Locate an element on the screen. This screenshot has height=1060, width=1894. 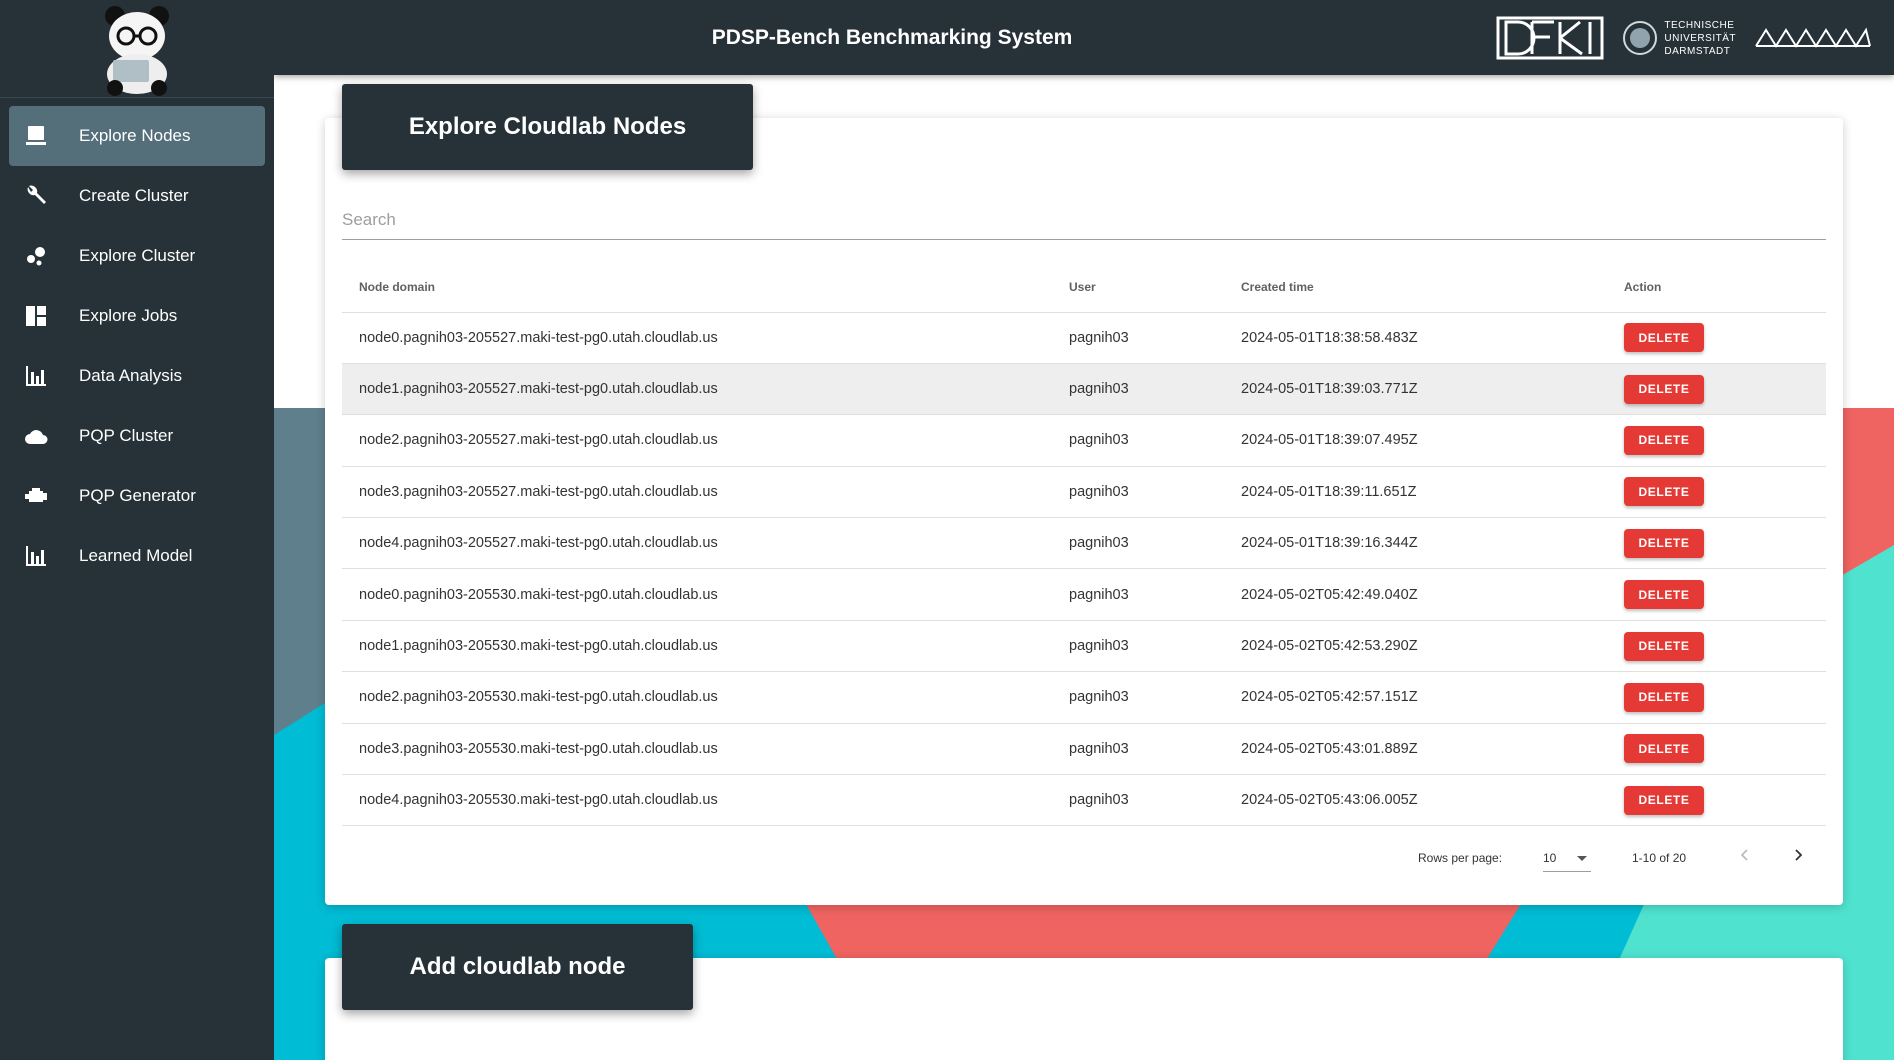
next-page-button is located at coordinates (1798, 855).